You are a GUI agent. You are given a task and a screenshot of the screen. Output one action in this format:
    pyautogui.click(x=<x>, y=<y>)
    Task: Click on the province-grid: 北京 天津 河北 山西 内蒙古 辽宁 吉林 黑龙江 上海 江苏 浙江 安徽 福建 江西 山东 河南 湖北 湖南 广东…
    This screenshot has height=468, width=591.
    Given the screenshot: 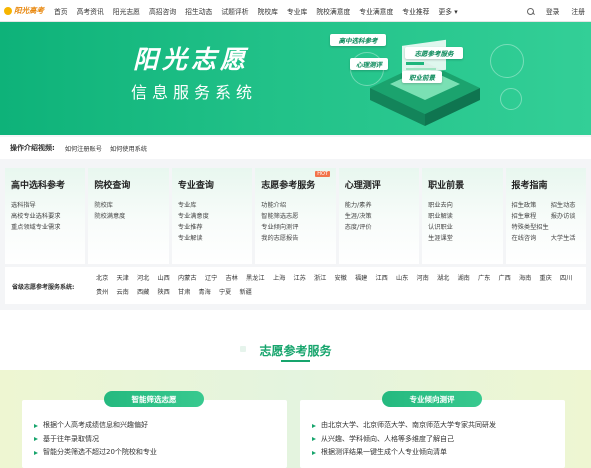 What is the action you would take?
    pyautogui.click(x=338, y=287)
    